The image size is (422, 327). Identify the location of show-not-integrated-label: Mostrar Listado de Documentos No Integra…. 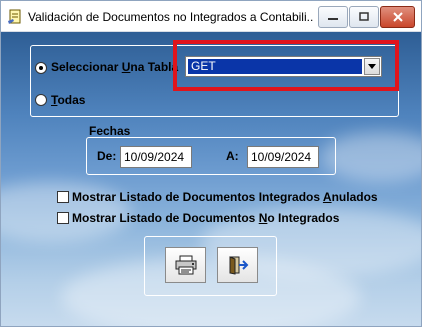
(205, 218).